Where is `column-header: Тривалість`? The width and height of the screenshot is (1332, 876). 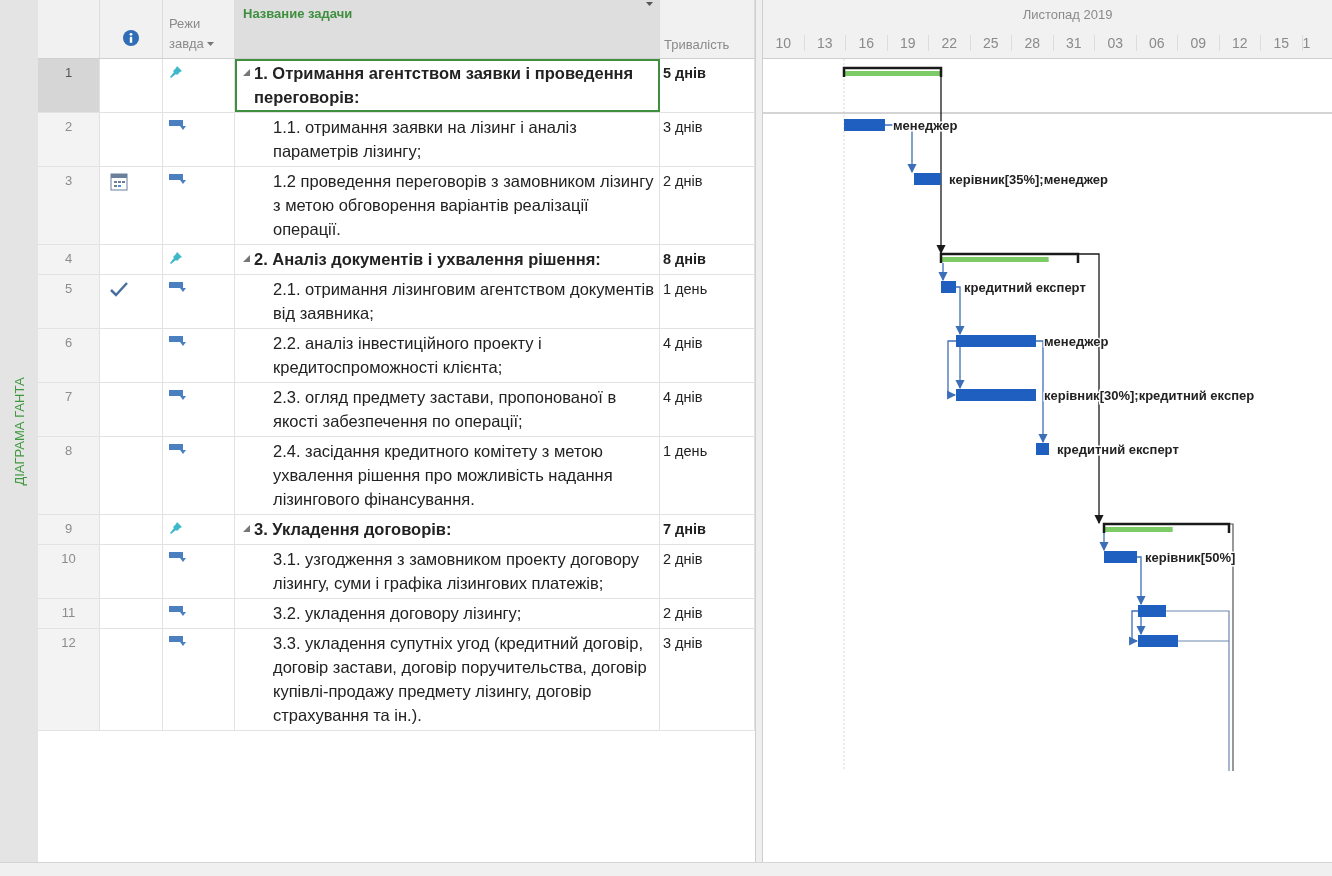
column-header: Тривалість is located at coordinates (697, 44).